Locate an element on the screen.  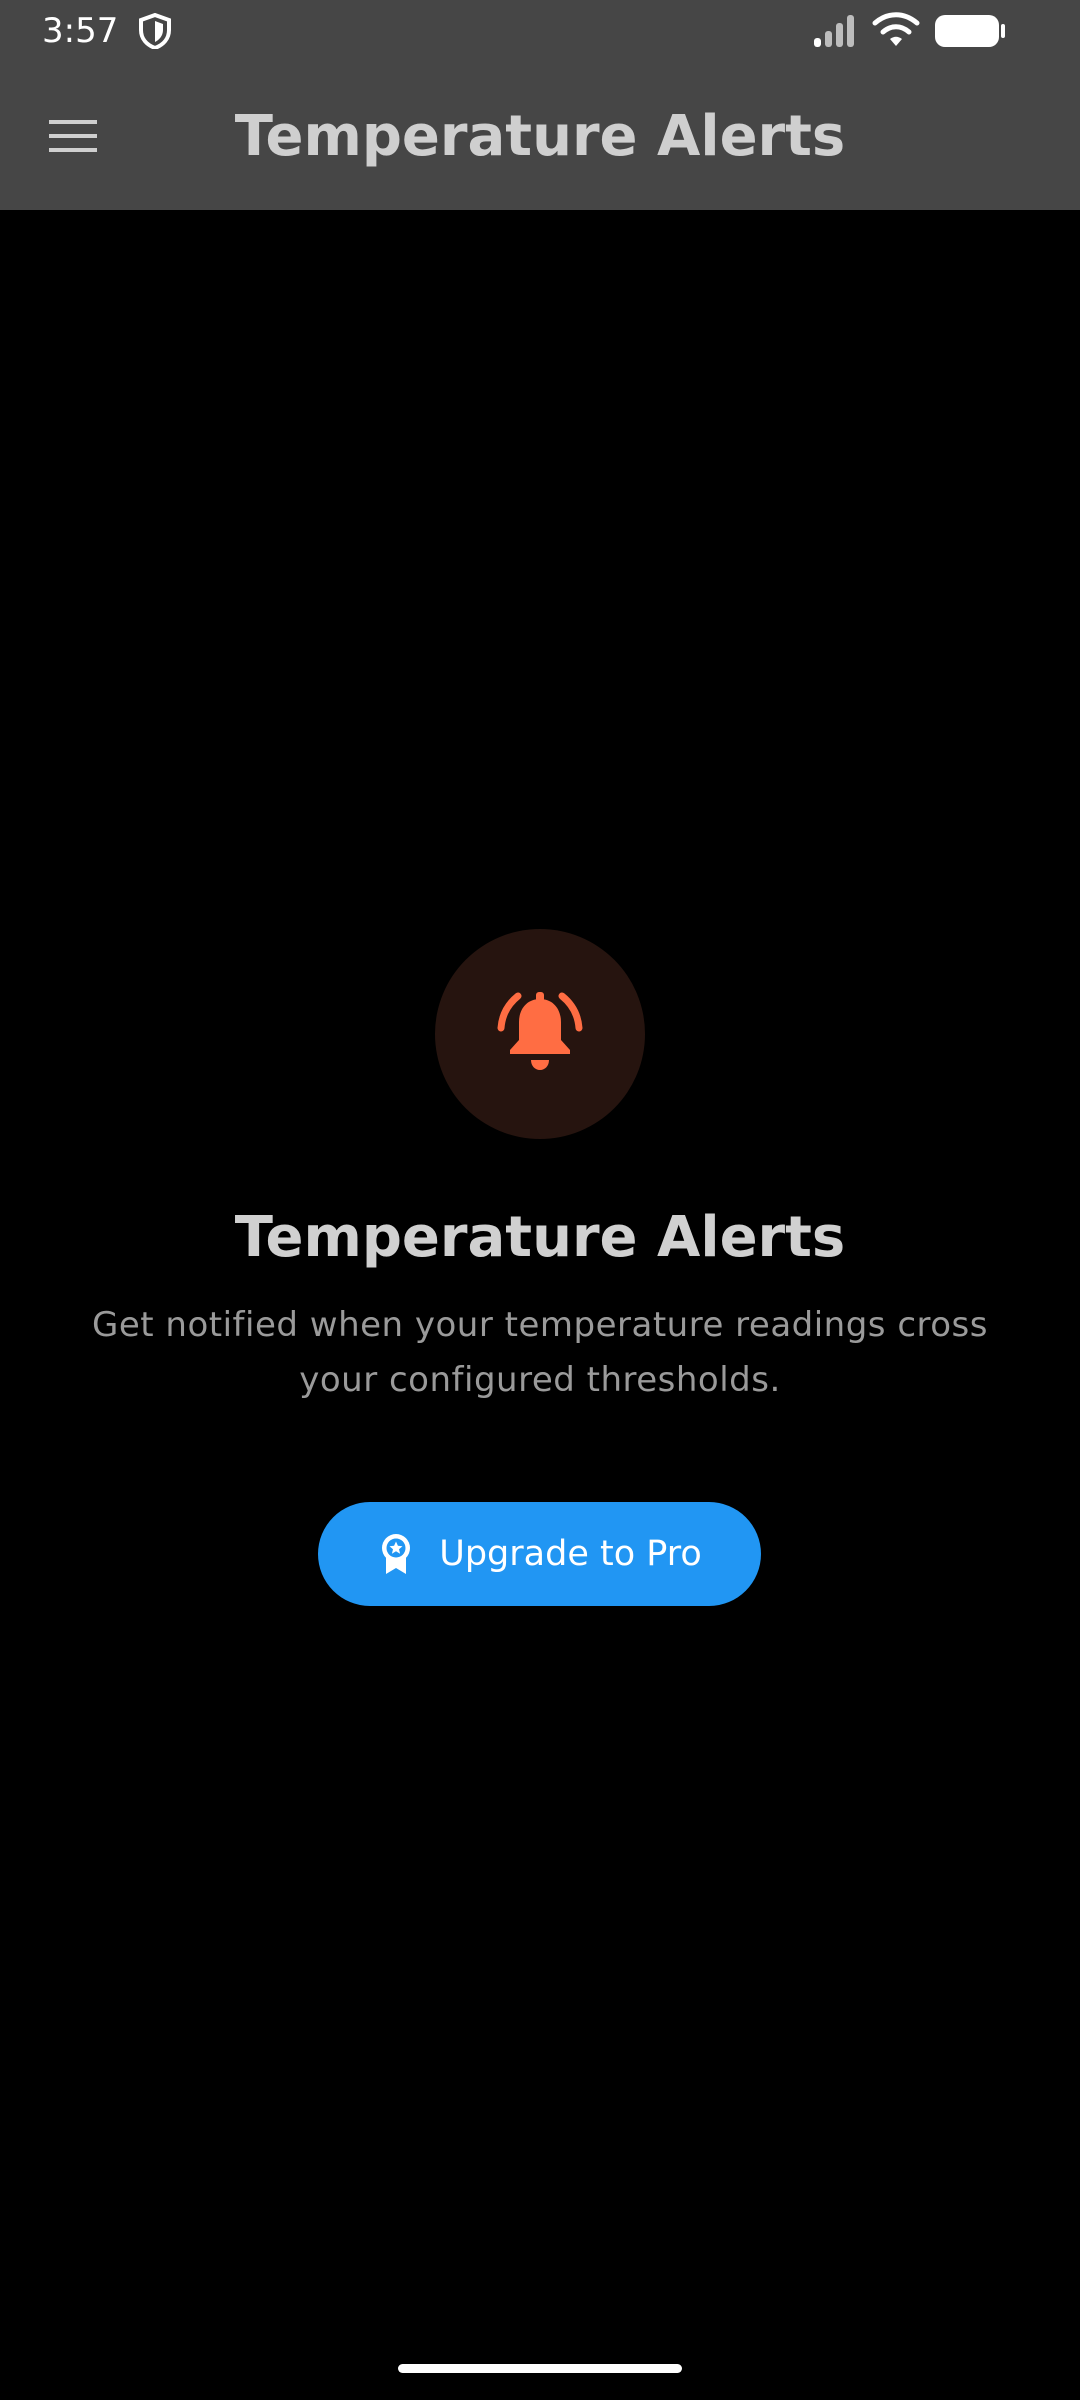
shield-icon is located at coordinates (155, 31).